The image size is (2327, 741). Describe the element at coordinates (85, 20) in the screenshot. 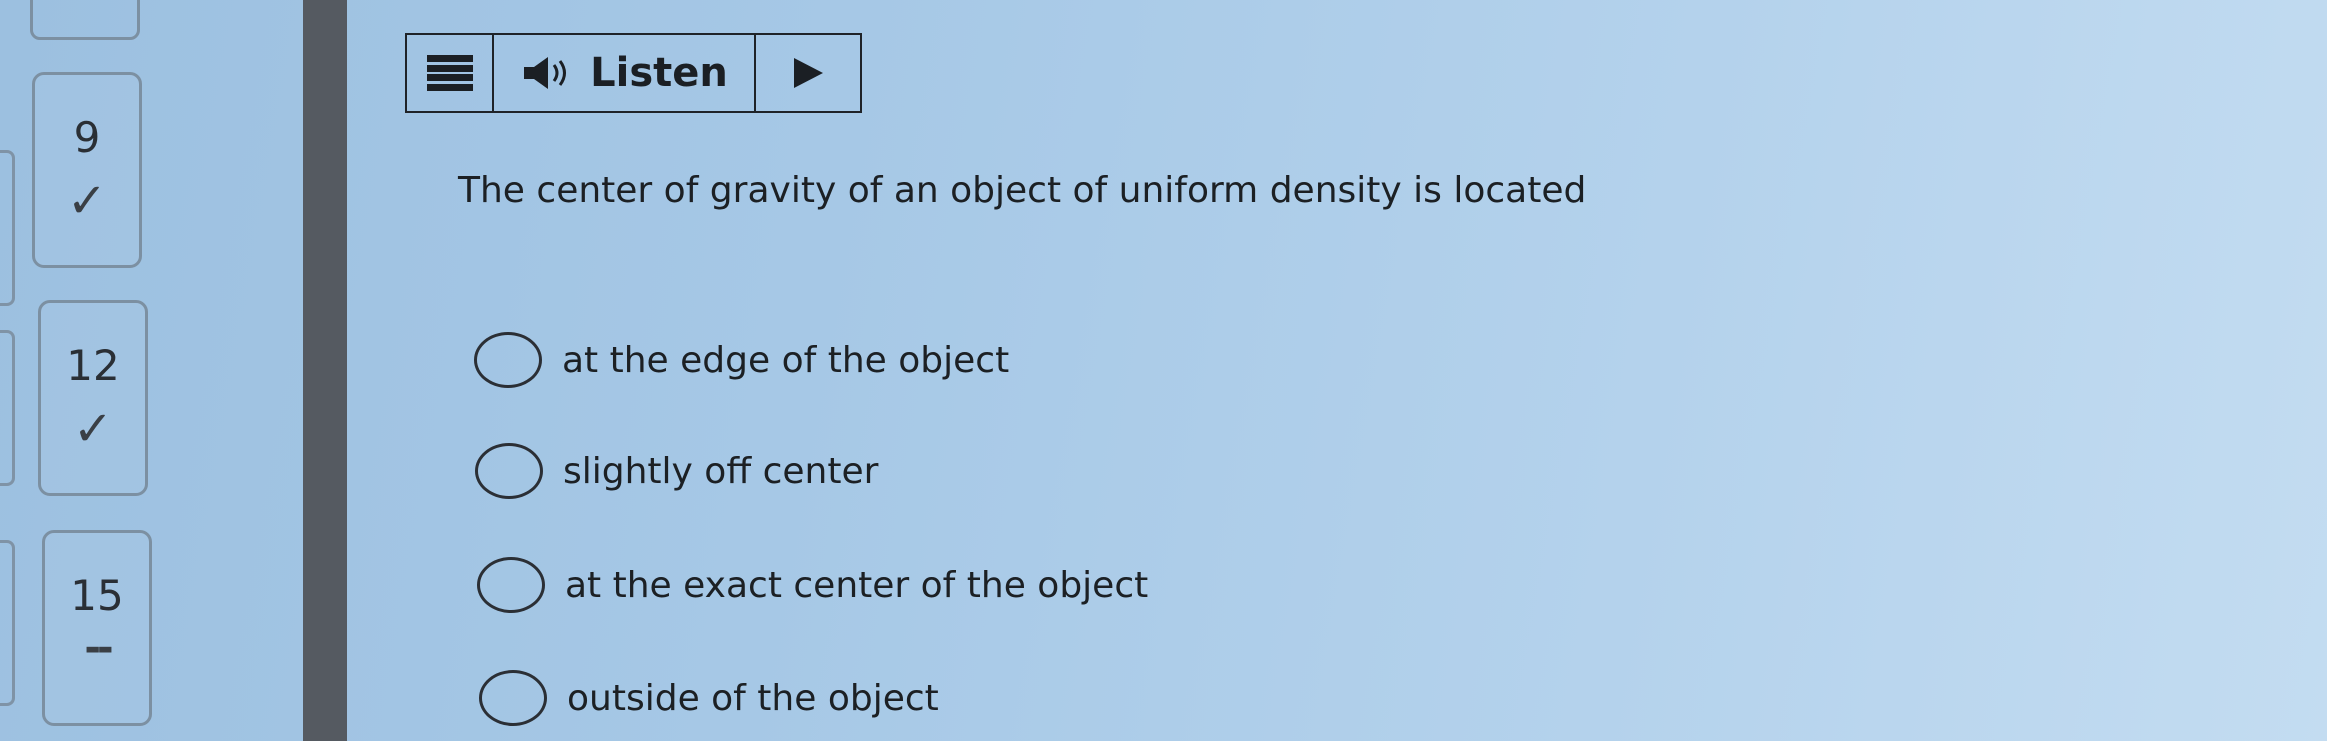

I see `nav-card-partial` at that location.